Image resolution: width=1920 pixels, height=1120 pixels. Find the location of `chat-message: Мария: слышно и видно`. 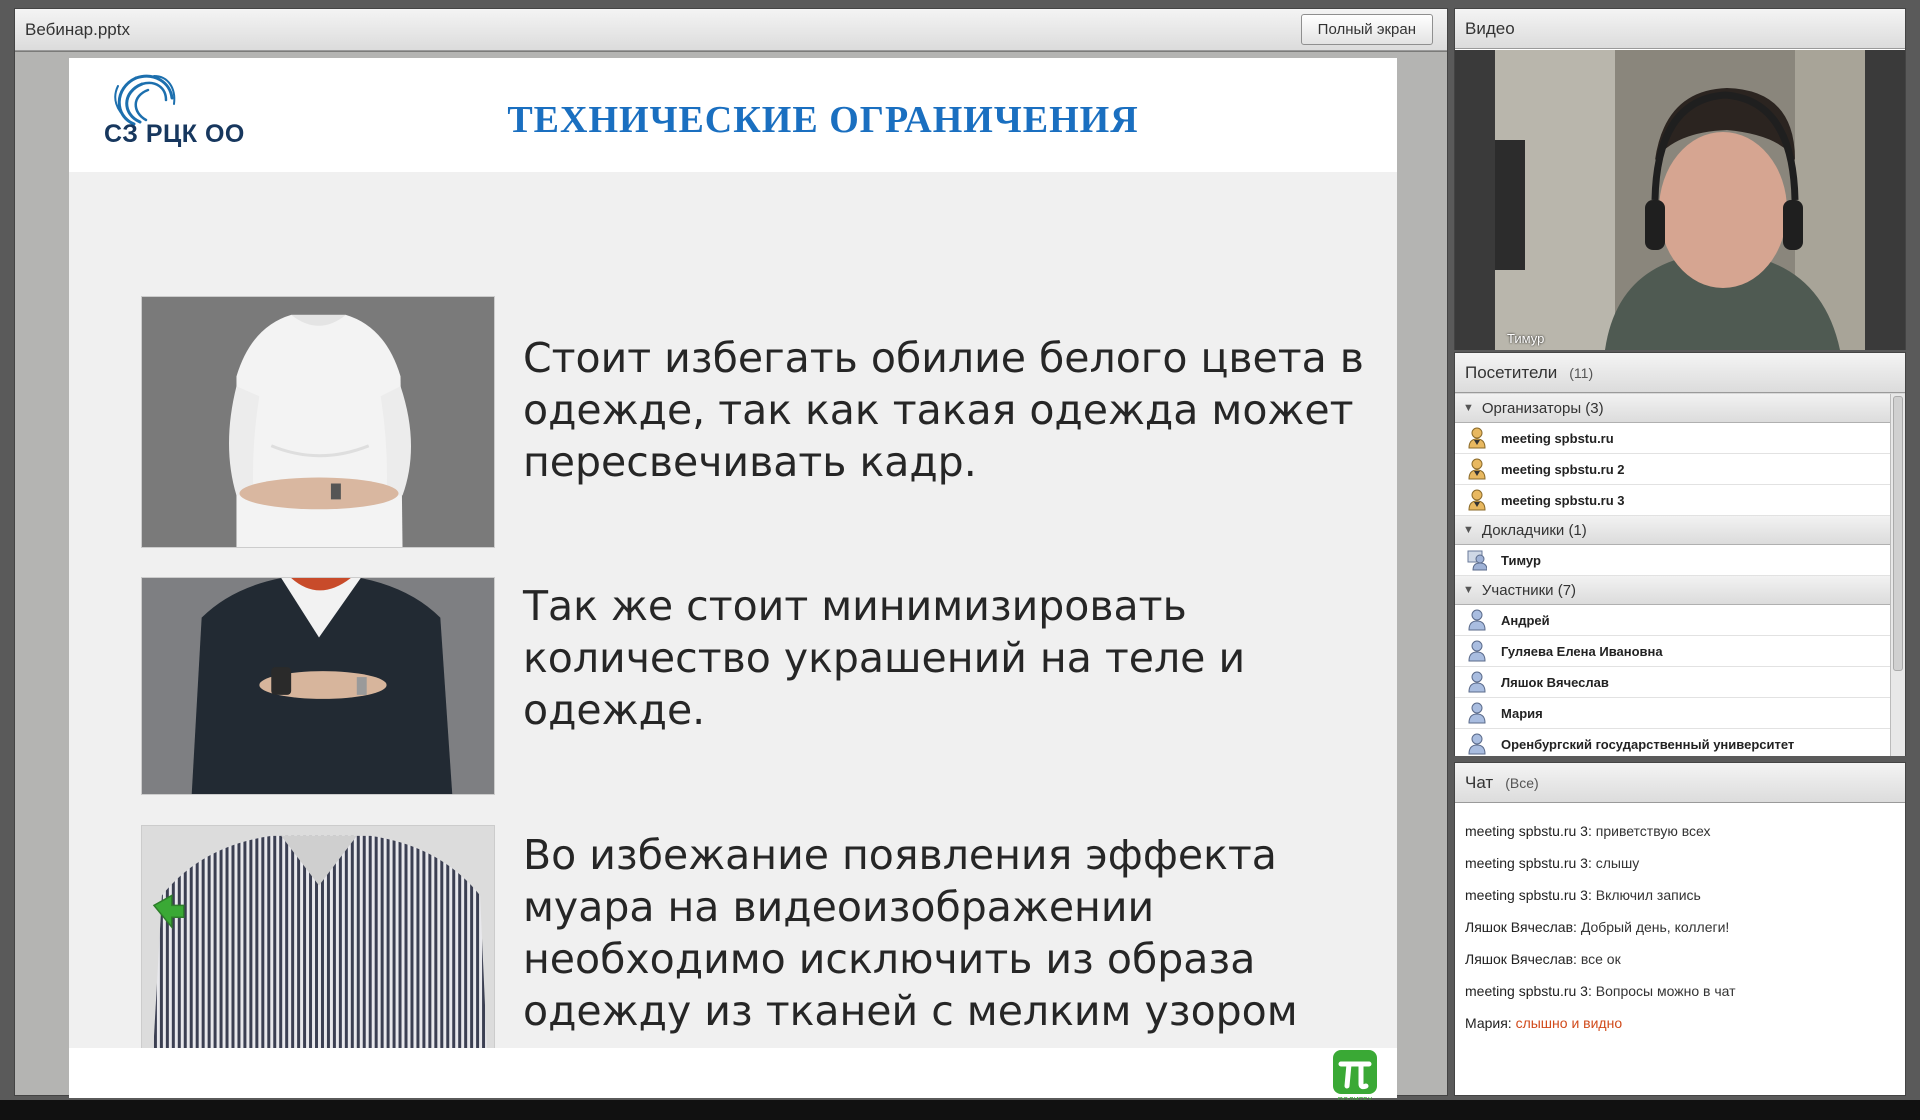

chat-message: Мария: слышно и видно is located at coordinates (1544, 1023).